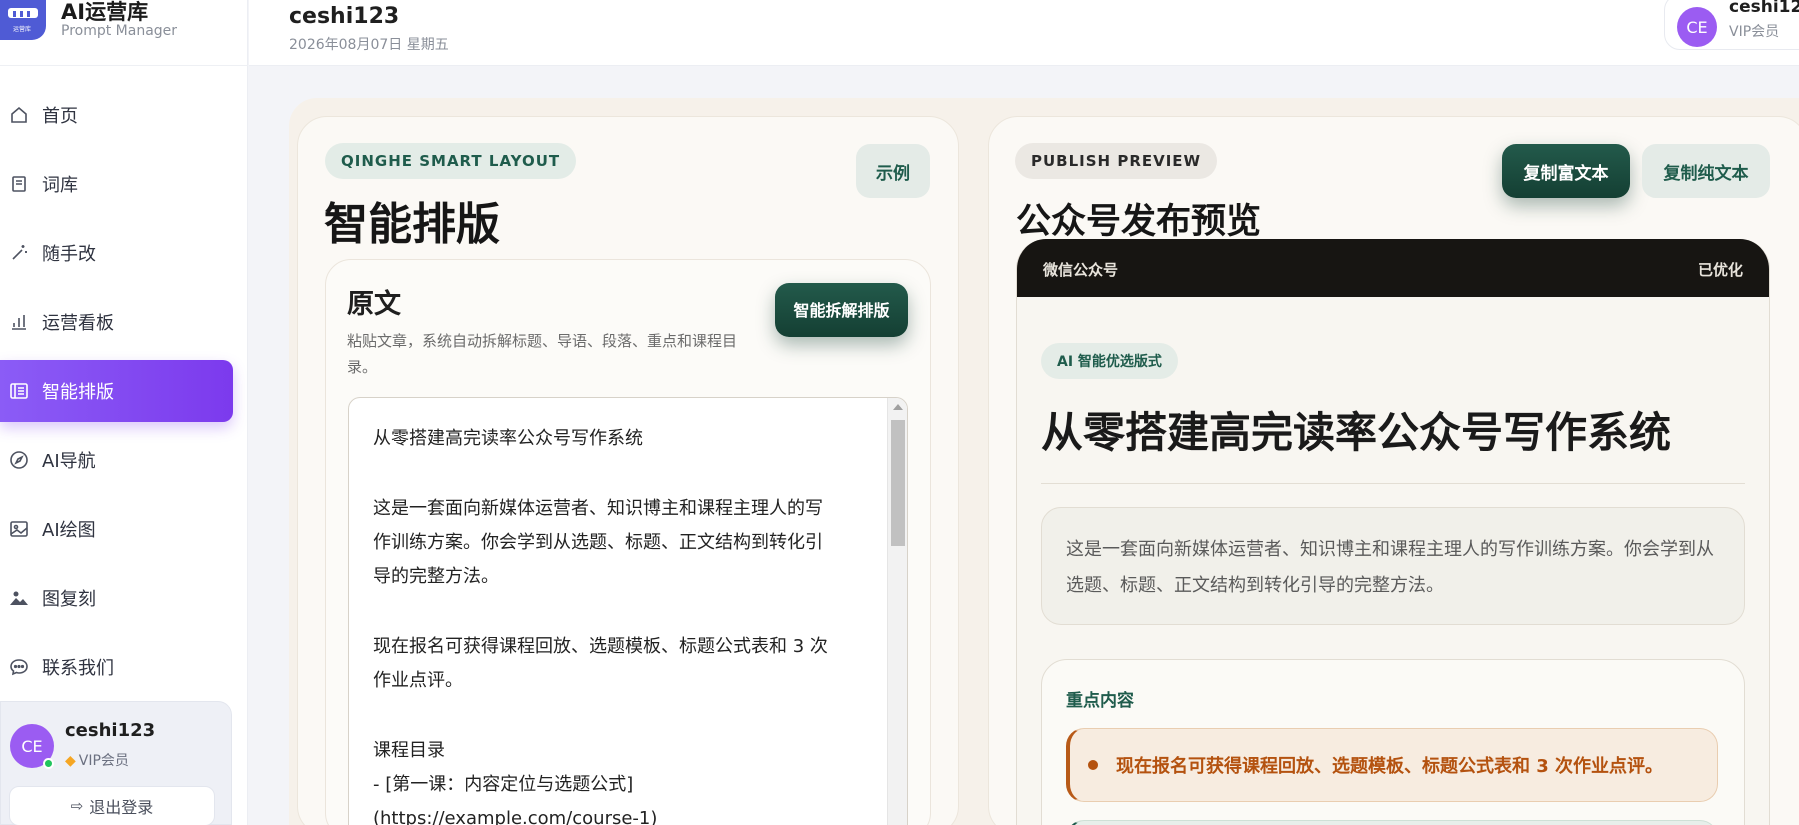  What do you see at coordinates (60, 116) in the screenshot?
I see `sidebar-item-label: 首页` at bounding box center [60, 116].